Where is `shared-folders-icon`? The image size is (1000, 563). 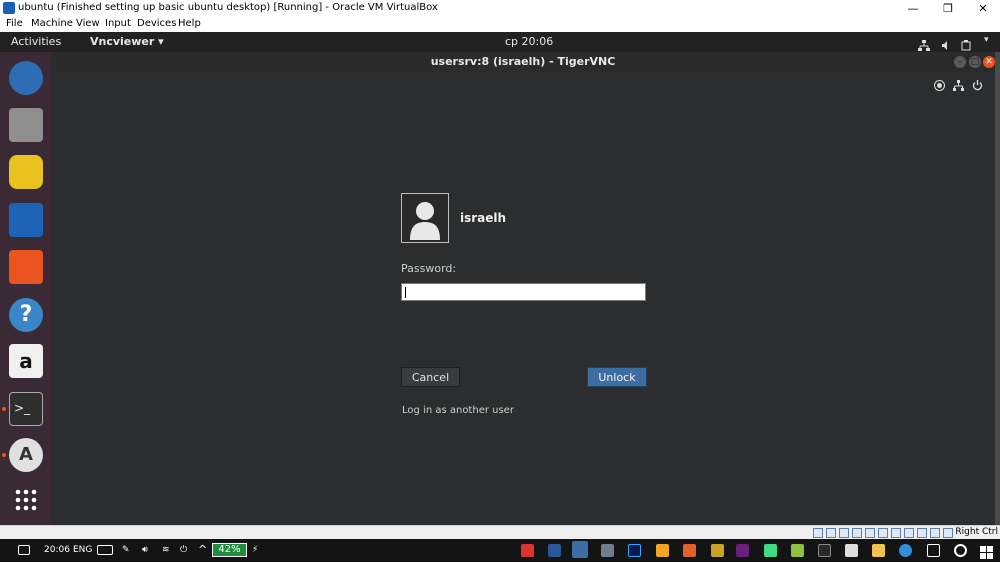
shared-folders-icon is located at coordinates (883, 533).